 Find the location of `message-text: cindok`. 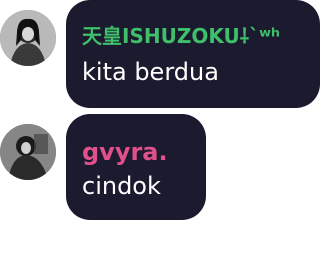

message-text: cindok is located at coordinates (121, 186).